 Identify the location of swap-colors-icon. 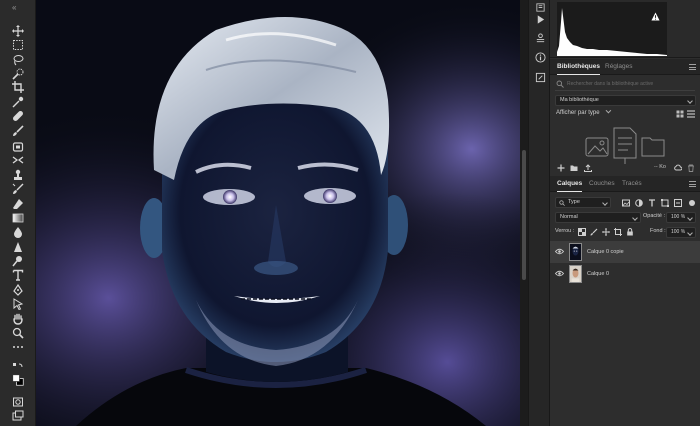
(18, 366).